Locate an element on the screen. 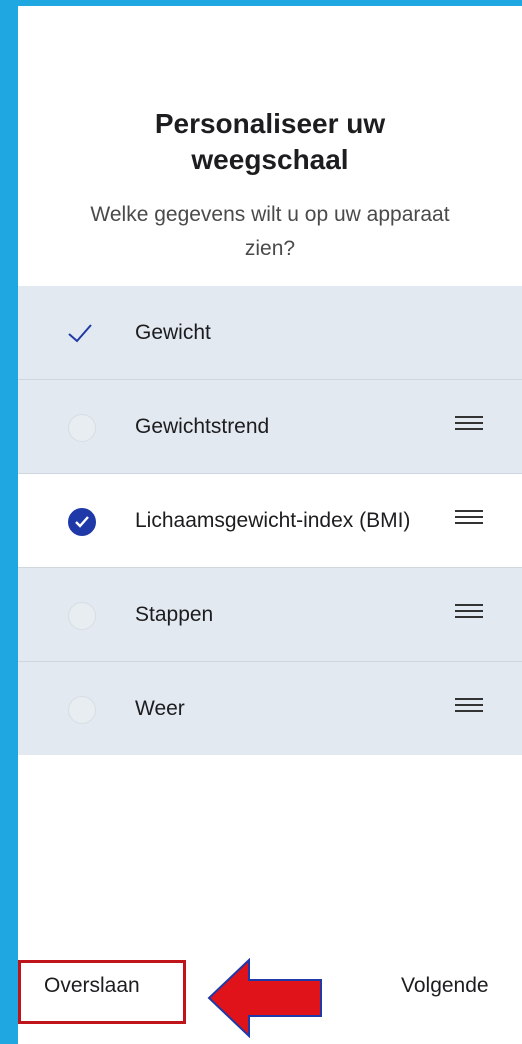 This screenshot has height=1044, width=522. next-button: Volgende is located at coordinates (445, 986).